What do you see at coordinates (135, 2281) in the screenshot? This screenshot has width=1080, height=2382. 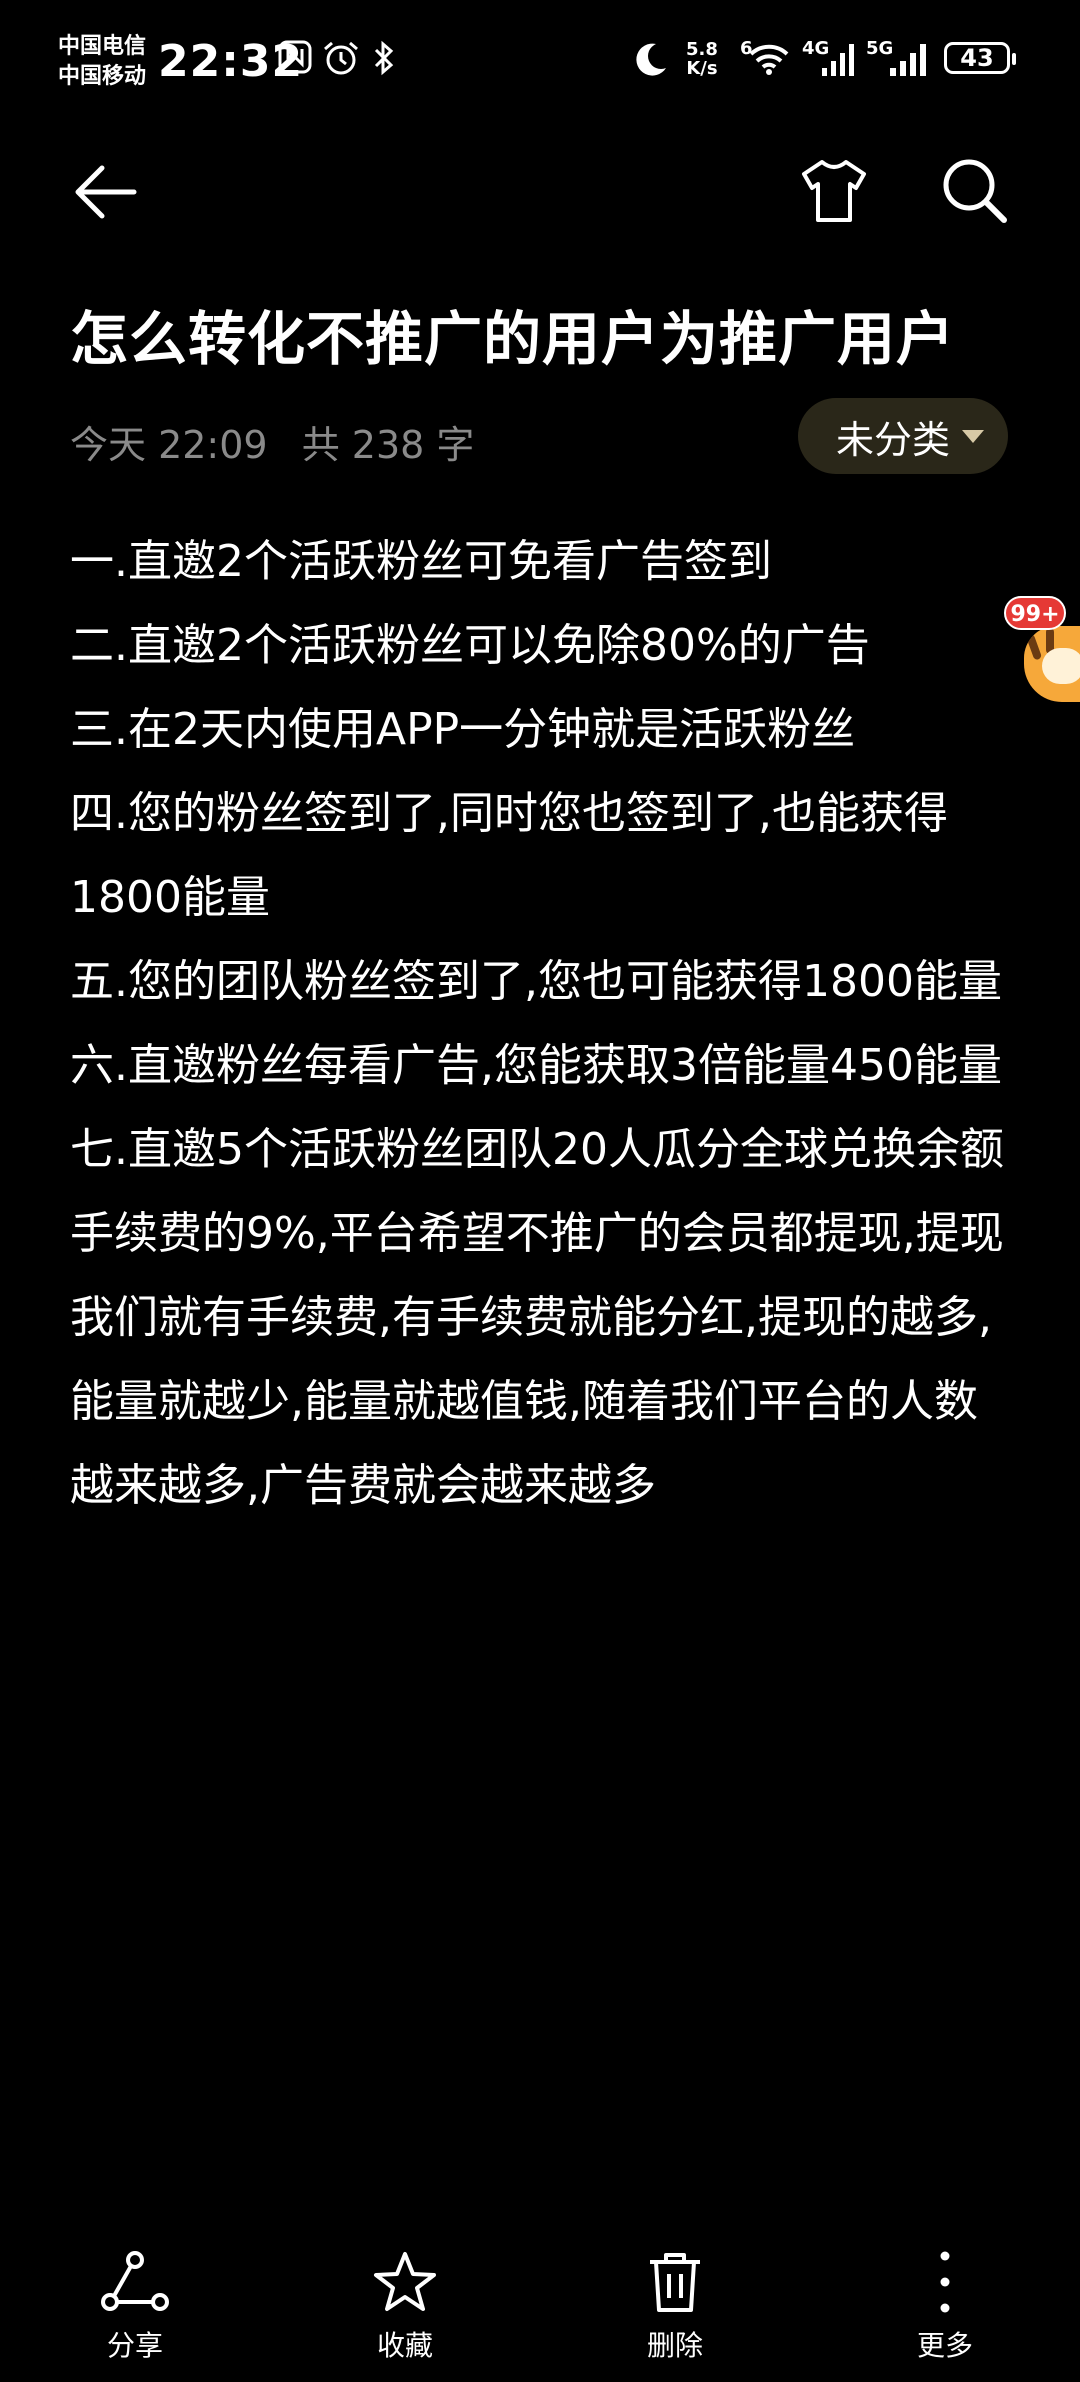 I see `share-icon` at bounding box center [135, 2281].